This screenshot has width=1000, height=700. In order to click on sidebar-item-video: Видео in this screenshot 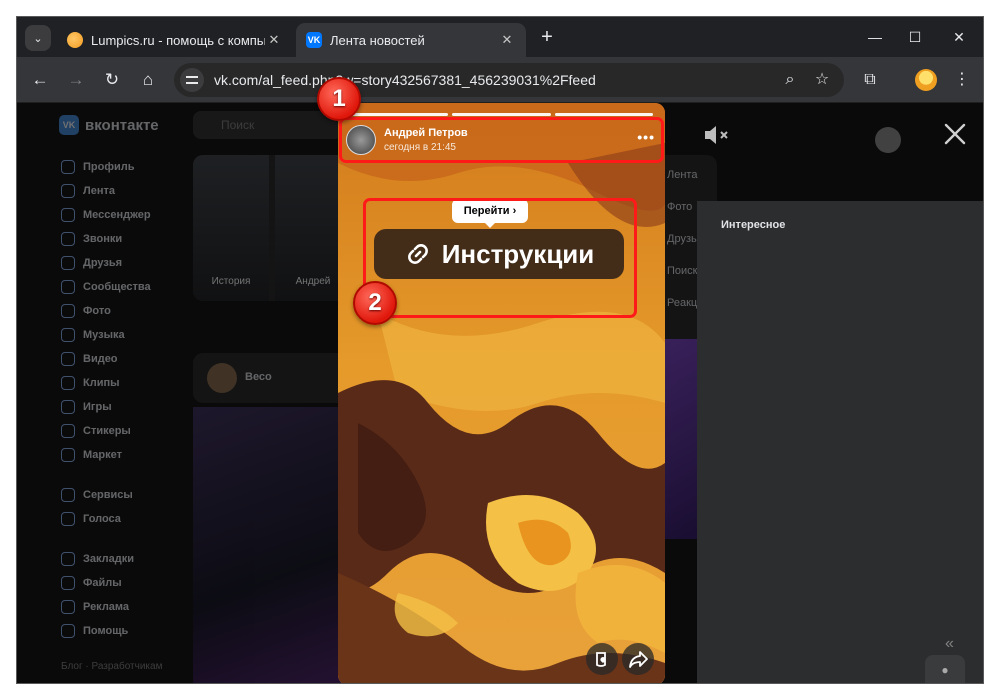, I will do `click(126, 359)`.